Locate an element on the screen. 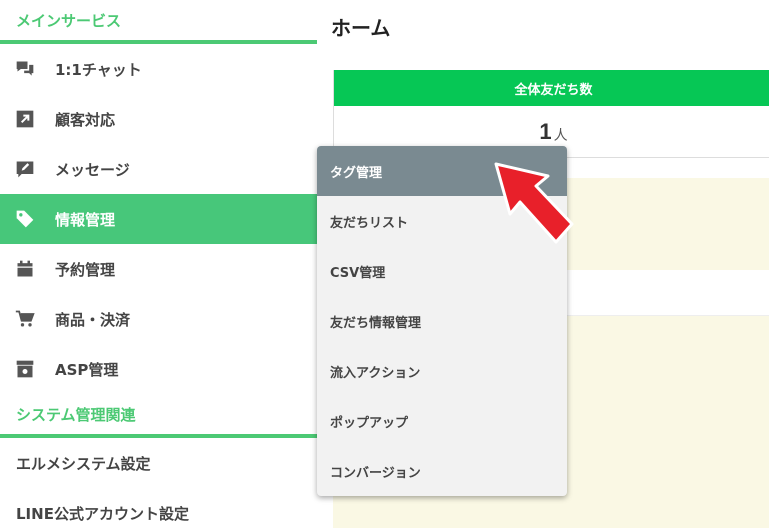 This screenshot has width=769, height=528. sidebar-item-products: 商品・決済 is located at coordinates (158, 319).